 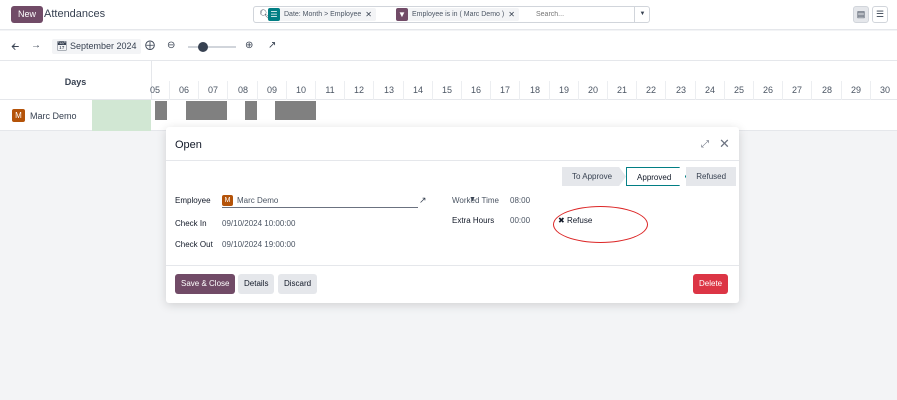 What do you see at coordinates (520, 220) in the screenshot?
I see `extra-hours-value: 00:00` at bounding box center [520, 220].